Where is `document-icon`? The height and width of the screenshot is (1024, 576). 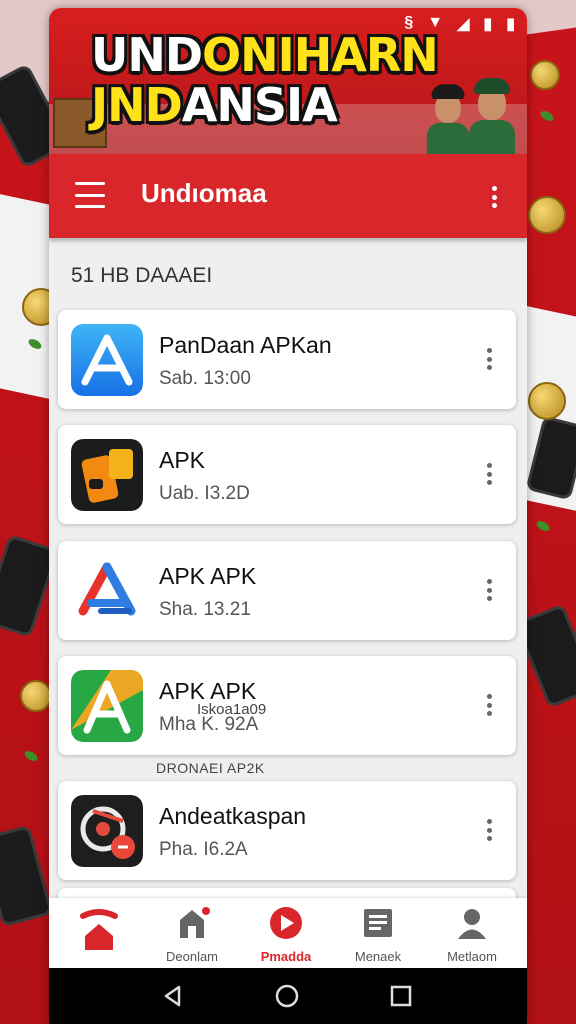 document-icon is located at coordinates (378, 924).